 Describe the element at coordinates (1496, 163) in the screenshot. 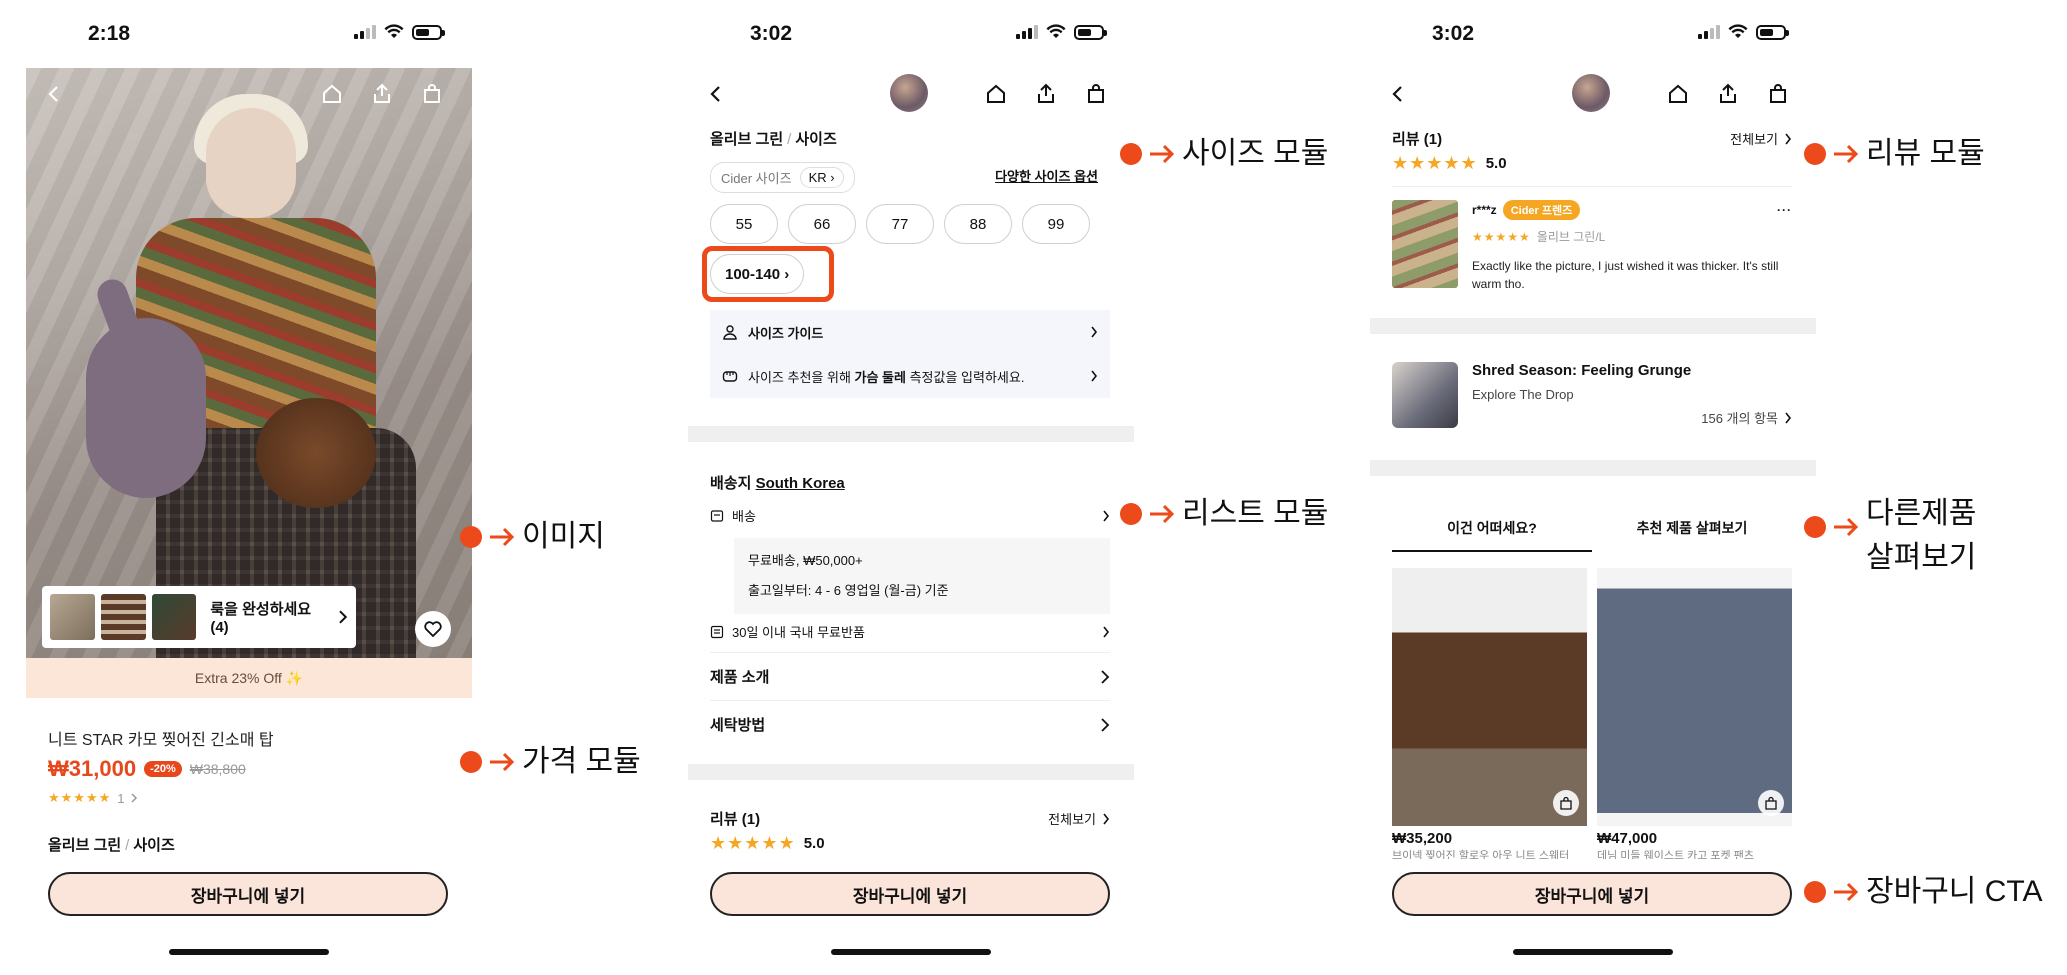

I see `rating-score: 5.0` at that location.